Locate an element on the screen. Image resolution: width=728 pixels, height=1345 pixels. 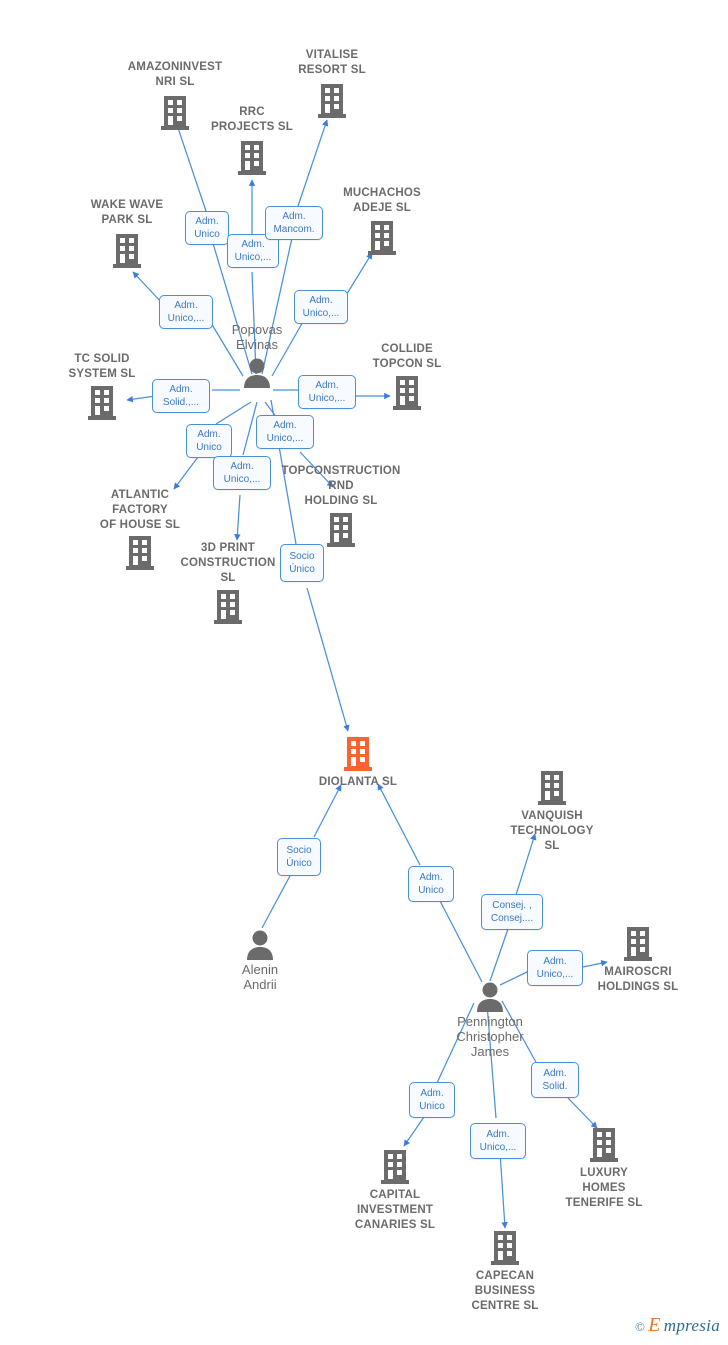
building-icon-focus is located at coordinates (358, 754).